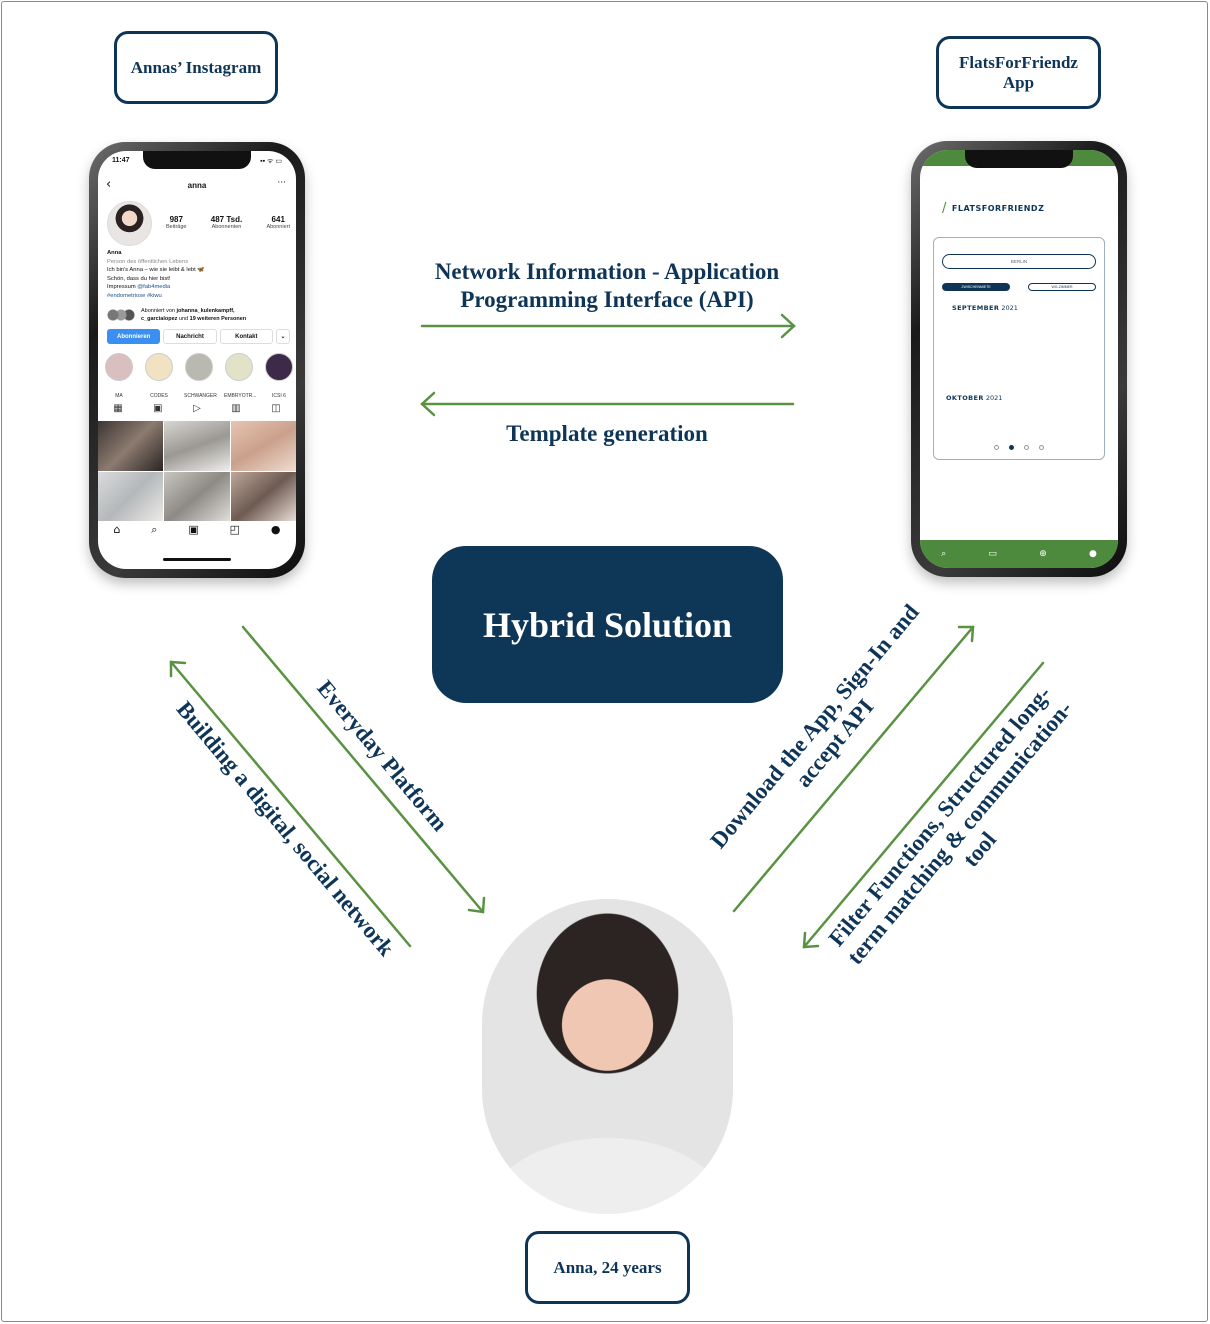 The height and width of the screenshot is (1324, 1210). Describe the element at coordinates (607, 1056) in the screenshot. I see `anna-portrait` at that location.